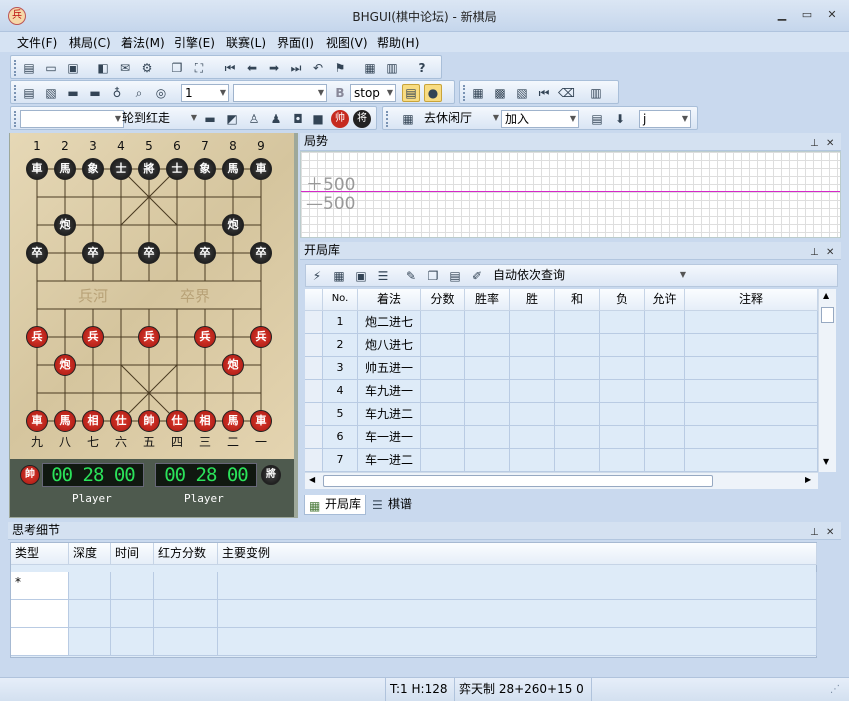 Image resolution: width=849 pixels, height=701 pixels. Describe the element at coordinates (161, 93) in the screenshot. I see `target-icon: ◎` at that location.